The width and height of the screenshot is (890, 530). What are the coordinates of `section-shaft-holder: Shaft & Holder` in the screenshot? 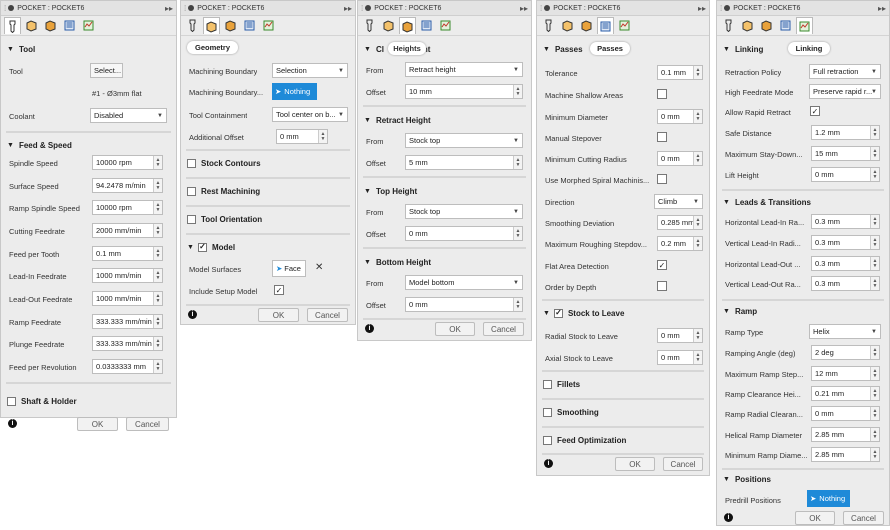 It's located at (88, 401).